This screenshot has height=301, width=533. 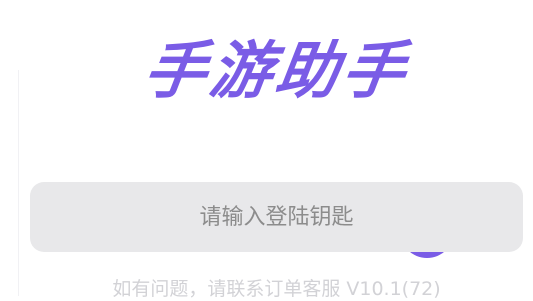 What do you see at coordinates (276, 289) in the screenshot?
I see `support-contact-note: 如有问题，请联系订单客服 V10.1(72)` at bounding box center [276, 289].